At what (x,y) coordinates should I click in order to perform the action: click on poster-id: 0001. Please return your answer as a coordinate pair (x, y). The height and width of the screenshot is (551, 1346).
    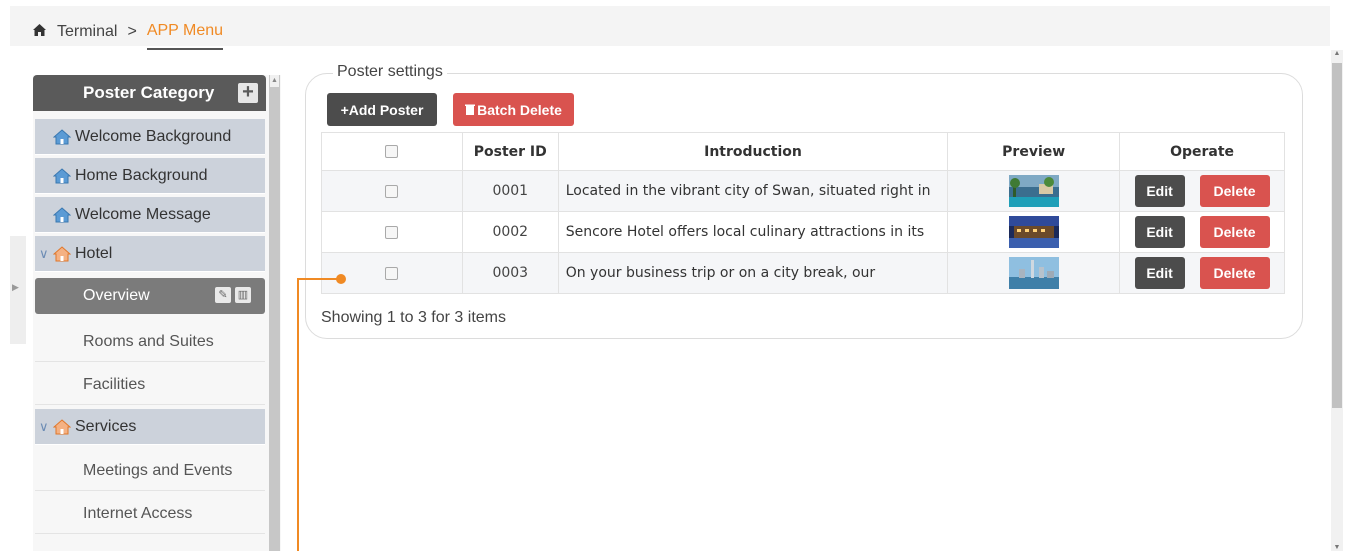
    Looking at the image, I should click on (510, 191).